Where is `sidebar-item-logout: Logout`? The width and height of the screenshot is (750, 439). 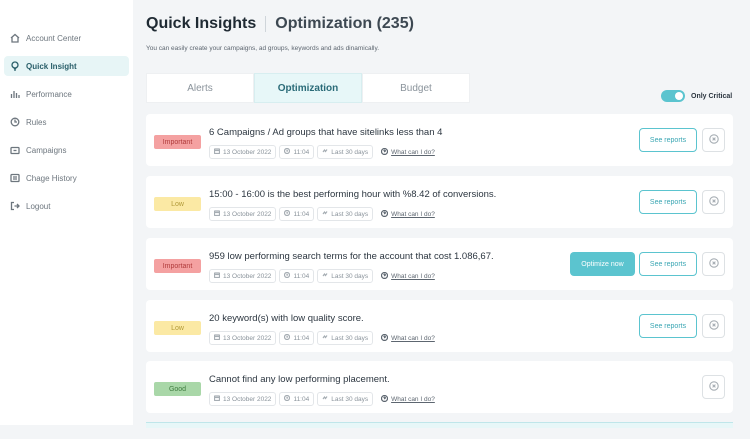 sidebar-item-logout: Logout is located at coordinates (66, 206).